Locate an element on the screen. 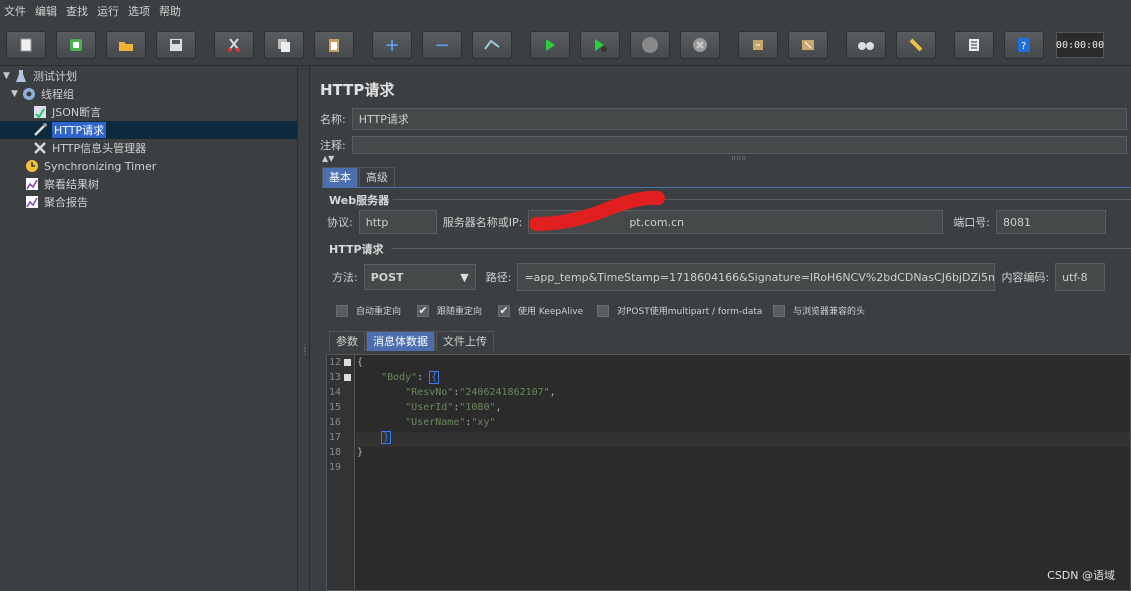 The width and height of the screenshot is (1131, 591). code-line: "ResvNo": "2406241862107", is located at coordinates (456, 392).